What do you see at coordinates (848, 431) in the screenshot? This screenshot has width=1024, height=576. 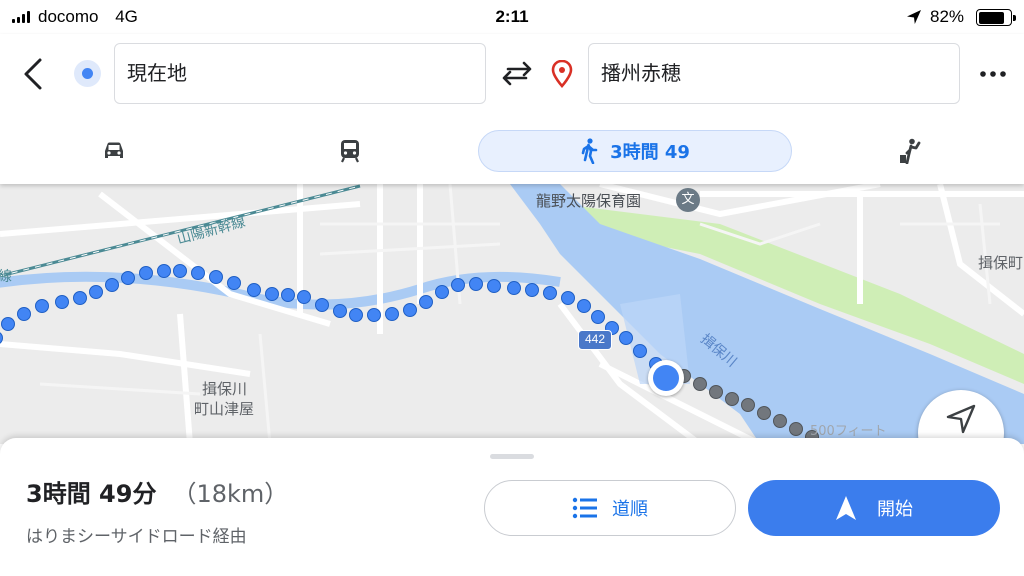 I see `map-scale-label: 500フィート` at bounding box center [848, 431].